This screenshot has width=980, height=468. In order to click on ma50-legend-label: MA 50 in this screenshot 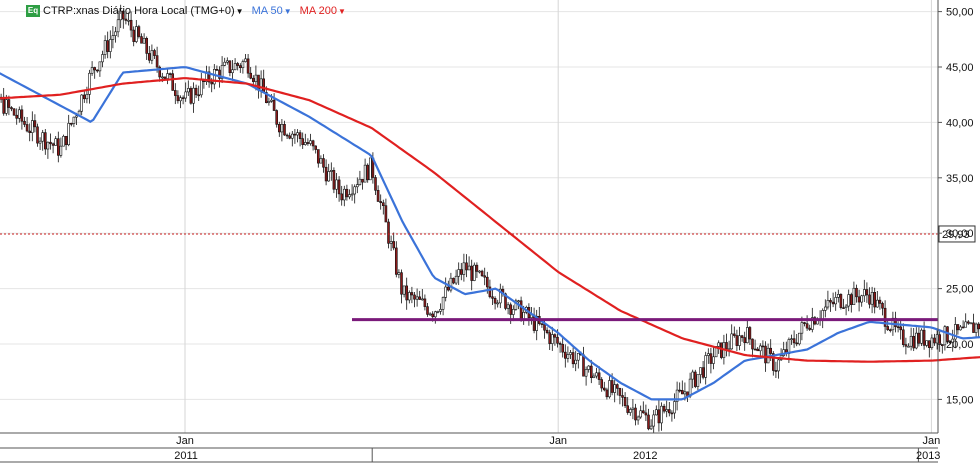, I will do `click(267, 11)`.